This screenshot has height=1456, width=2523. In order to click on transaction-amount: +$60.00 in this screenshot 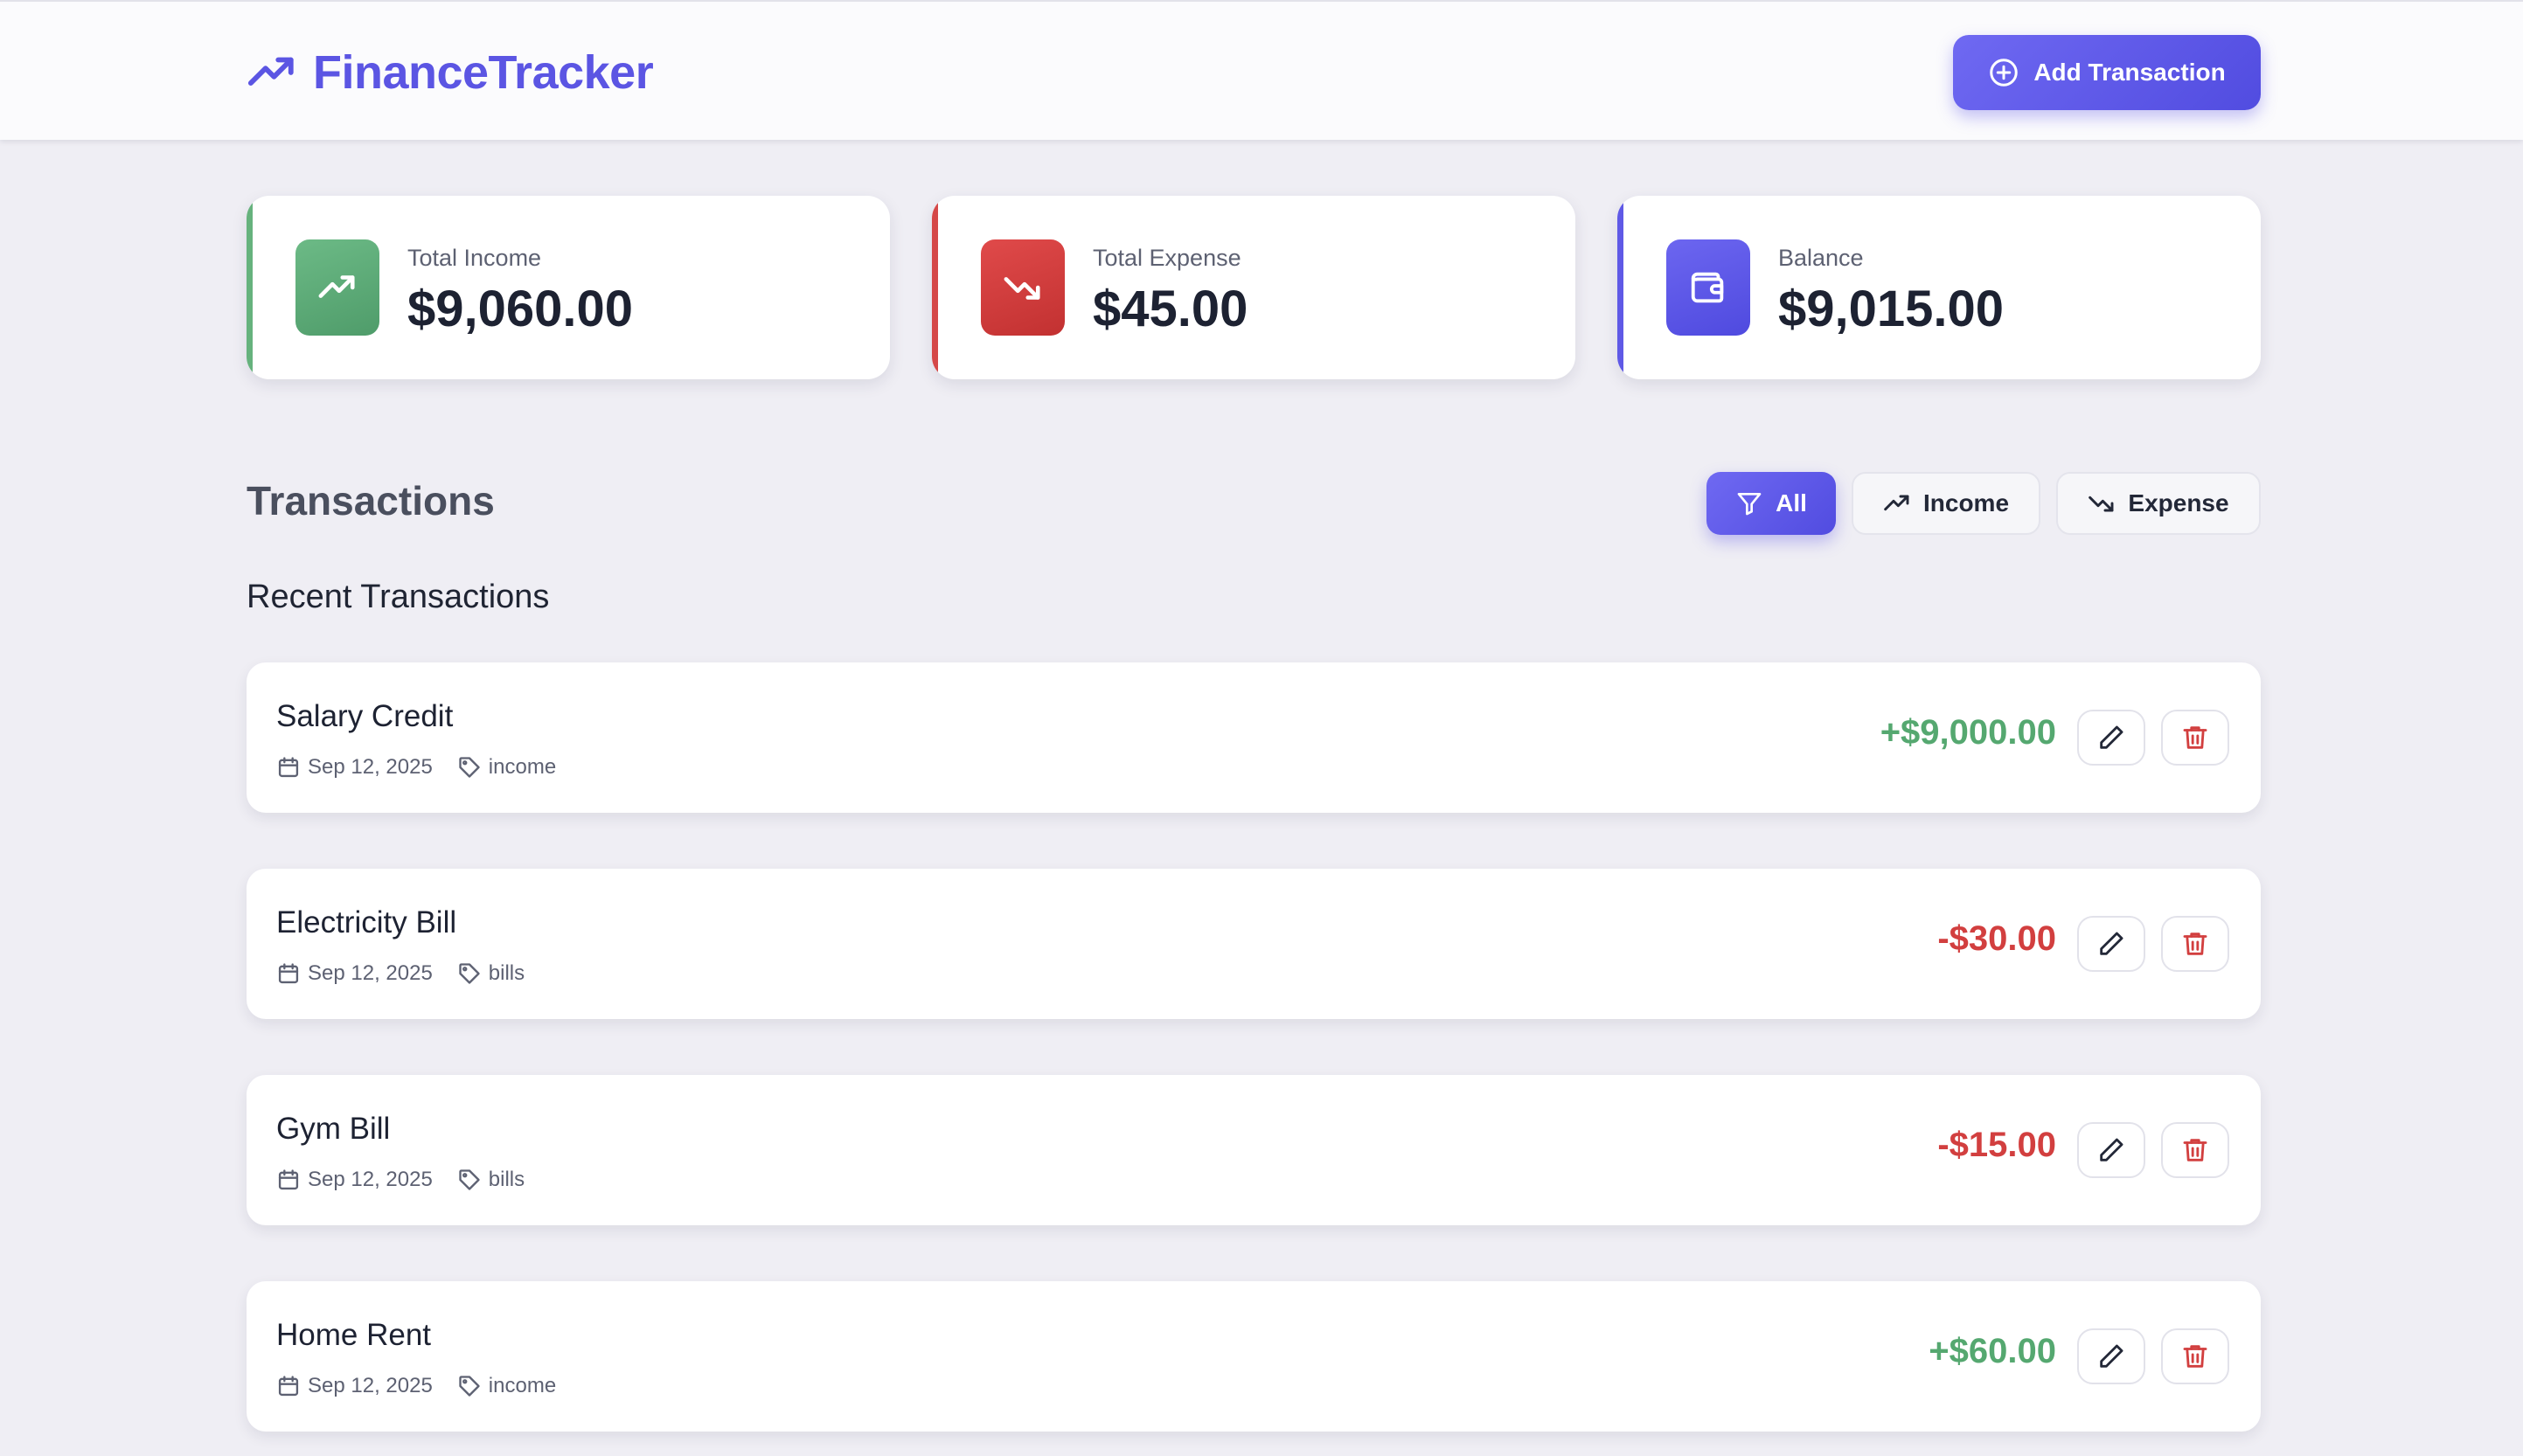, I will do `click(1993, 1351)`.